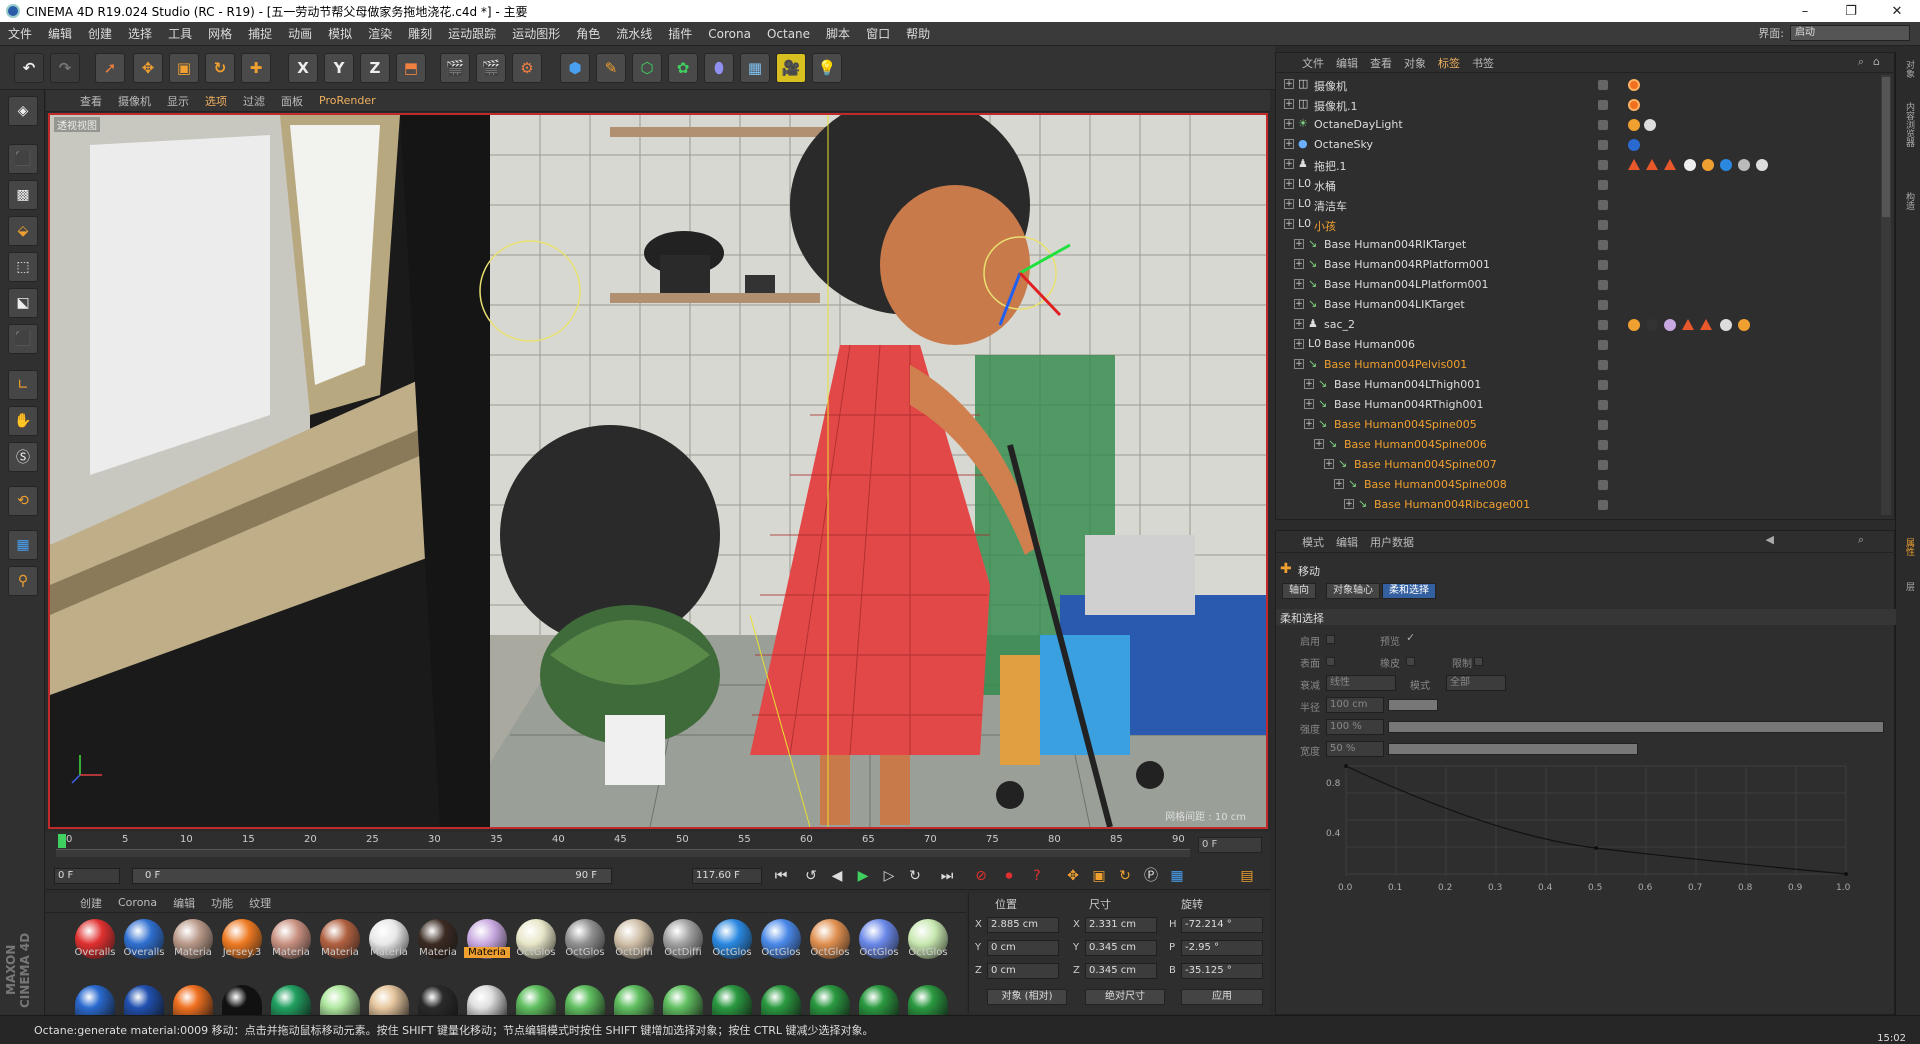  I want to click on rubber-checkbox, so click(1410, 661).